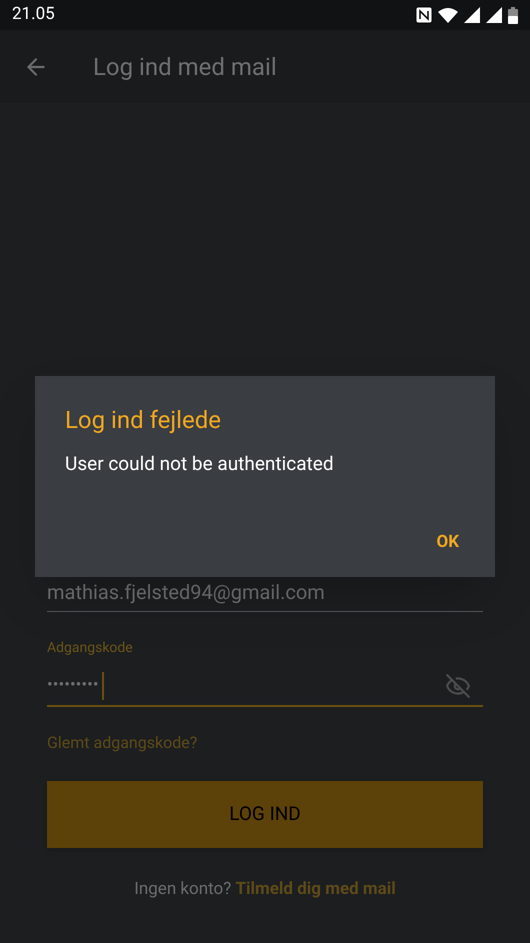  Describe the element at coordinates (448, 15) in the screenshot. I see `wifi-icon` at that location.